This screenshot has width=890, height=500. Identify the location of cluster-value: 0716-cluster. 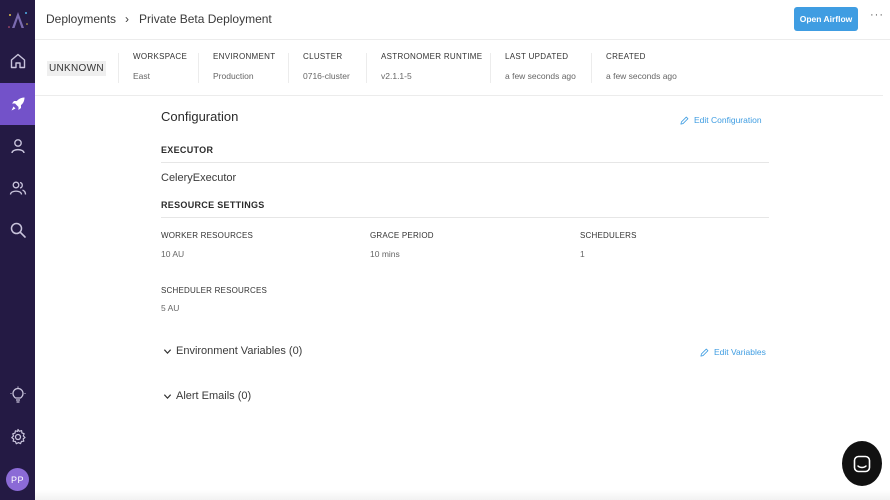
(326, 76).